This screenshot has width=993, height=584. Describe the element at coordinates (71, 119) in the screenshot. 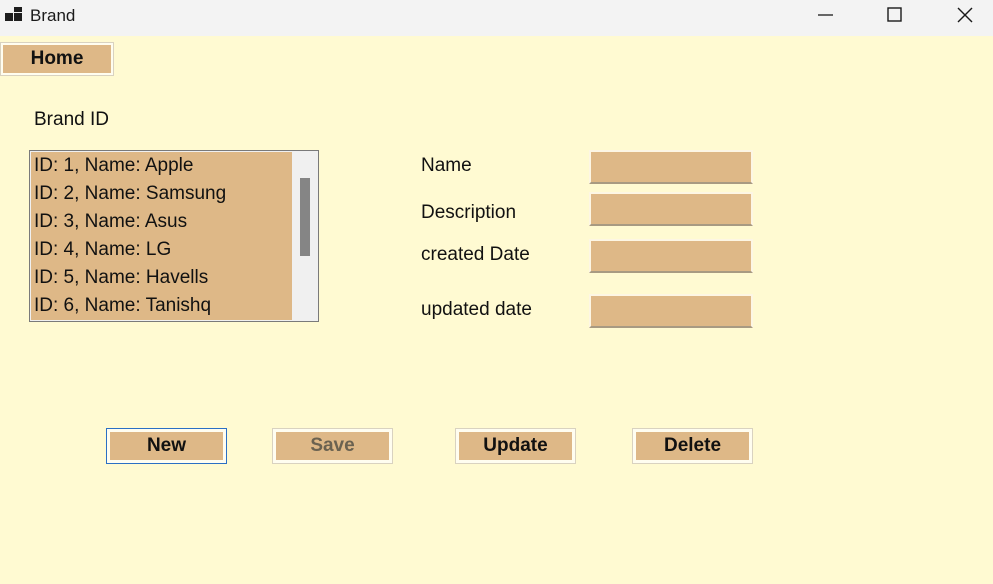

I see `brand-id-label: Brand ID` at that location.